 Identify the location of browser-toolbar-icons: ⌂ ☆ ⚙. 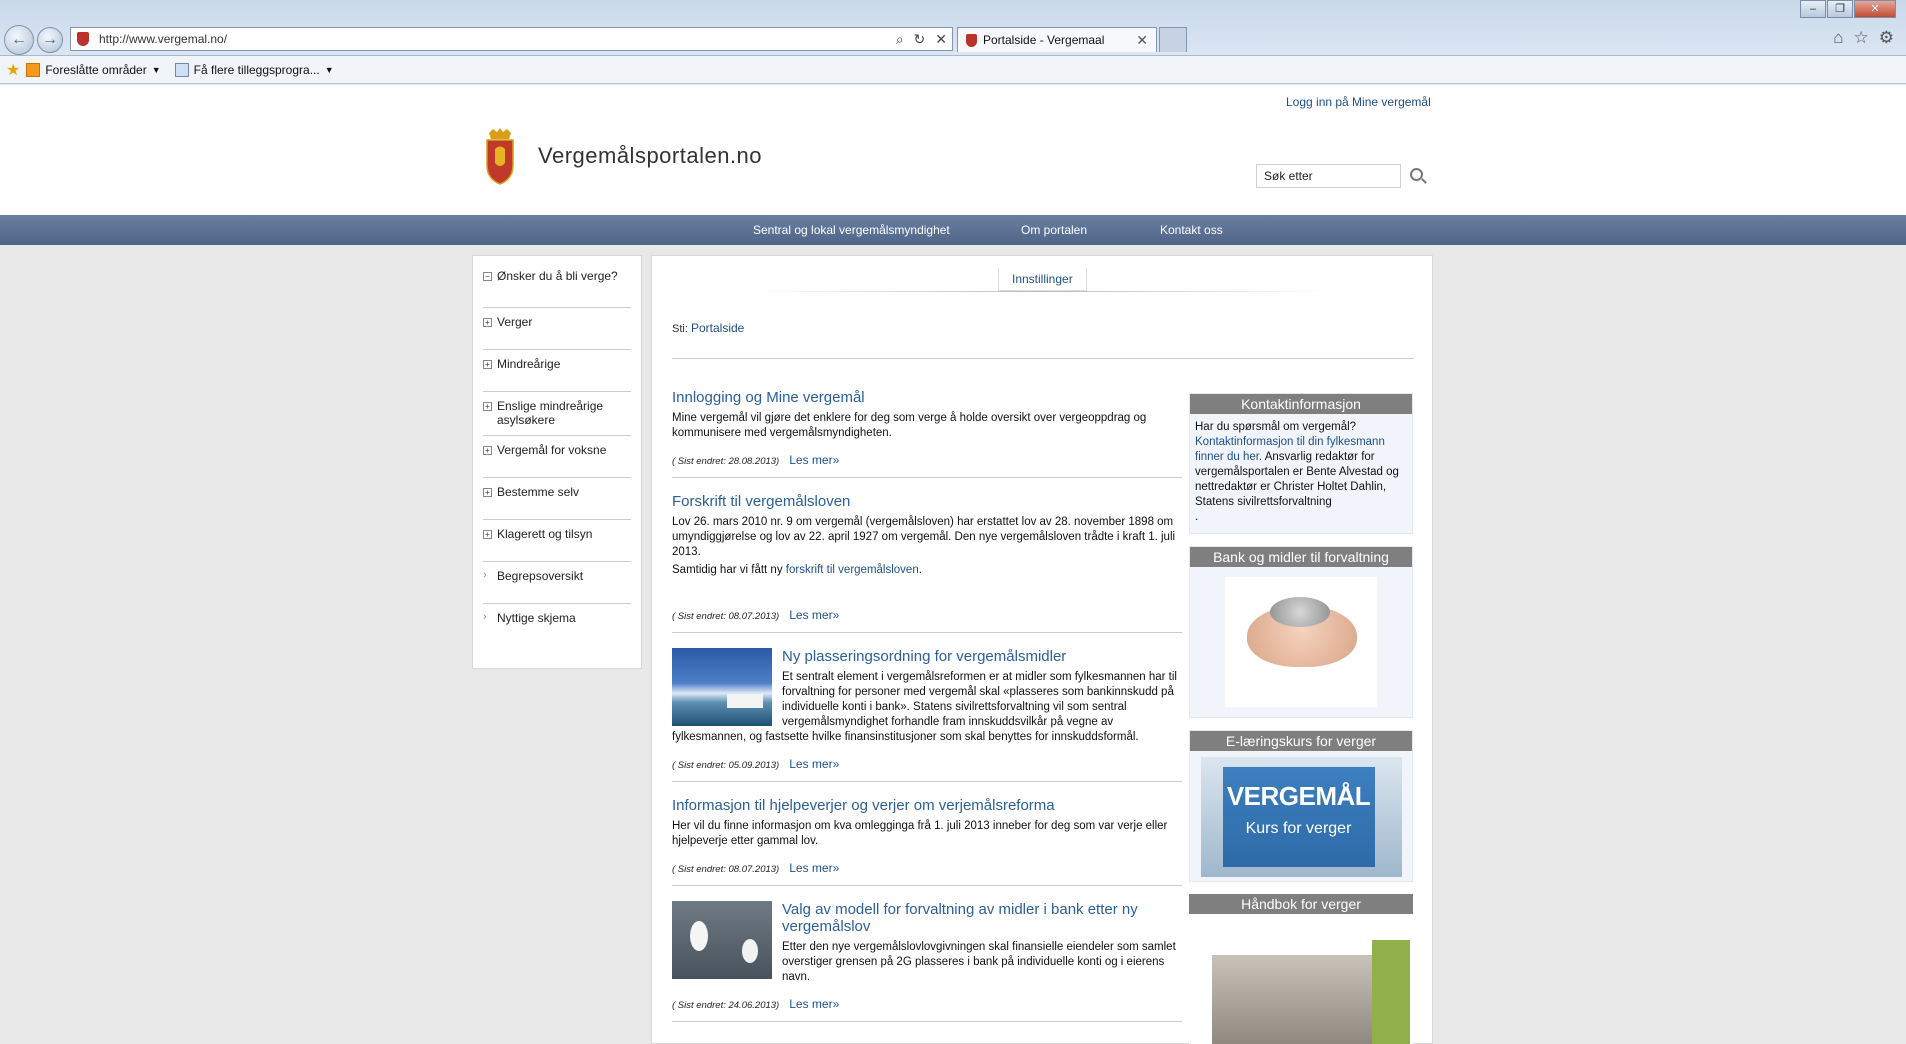
(1863, 38).